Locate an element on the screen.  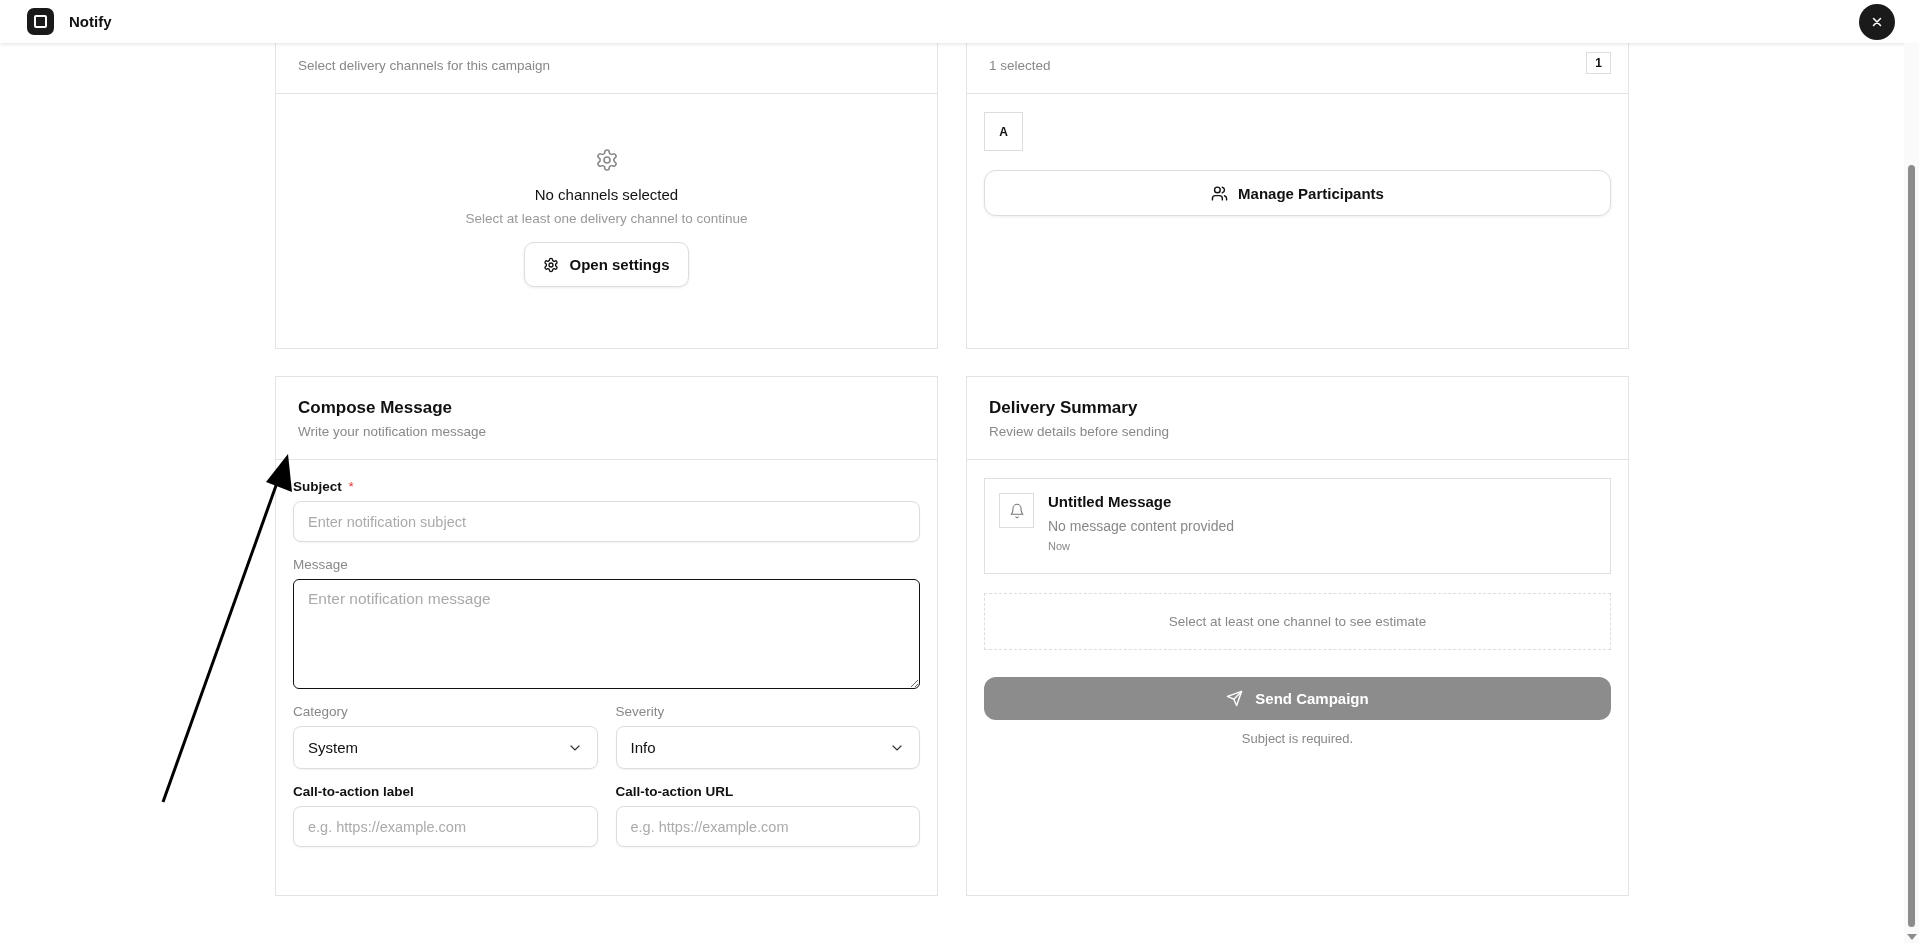
preview-message: No message content provided is located at coordinates (1141, 526).